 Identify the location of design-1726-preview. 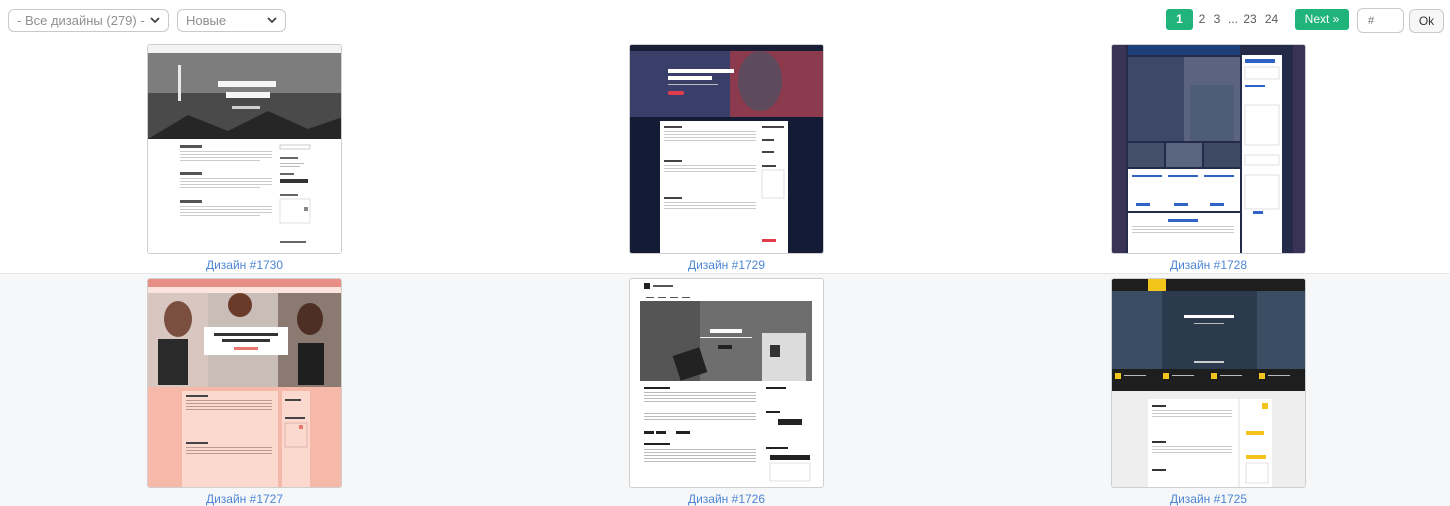
(726, 383).